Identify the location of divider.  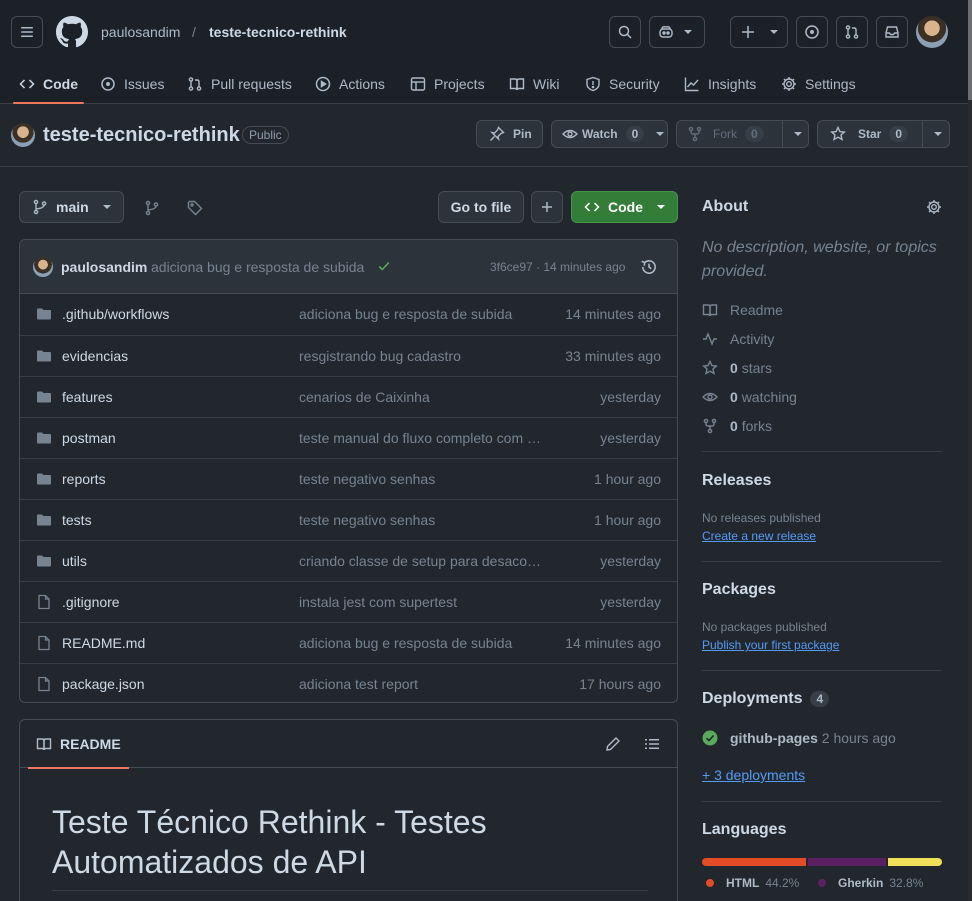
(822, 451).